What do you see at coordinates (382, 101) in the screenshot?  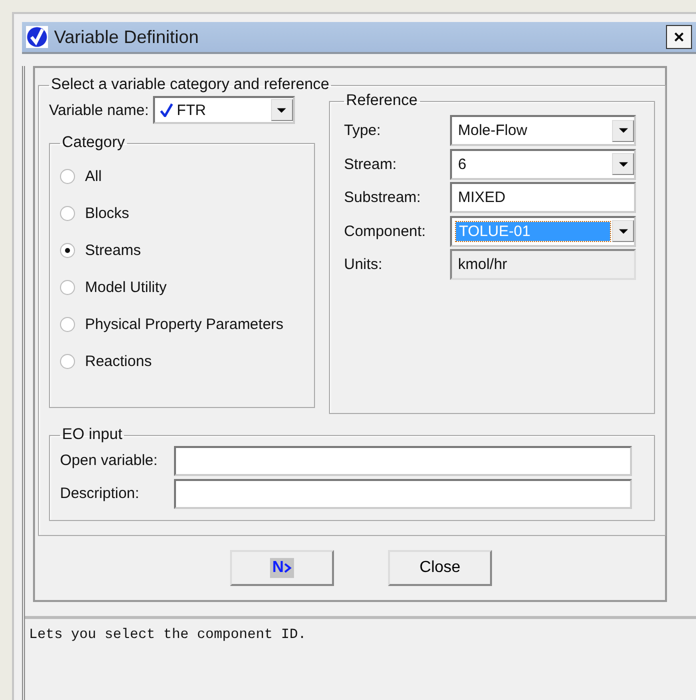 I see `group-title: Reference` at bounding box center [382, 101].